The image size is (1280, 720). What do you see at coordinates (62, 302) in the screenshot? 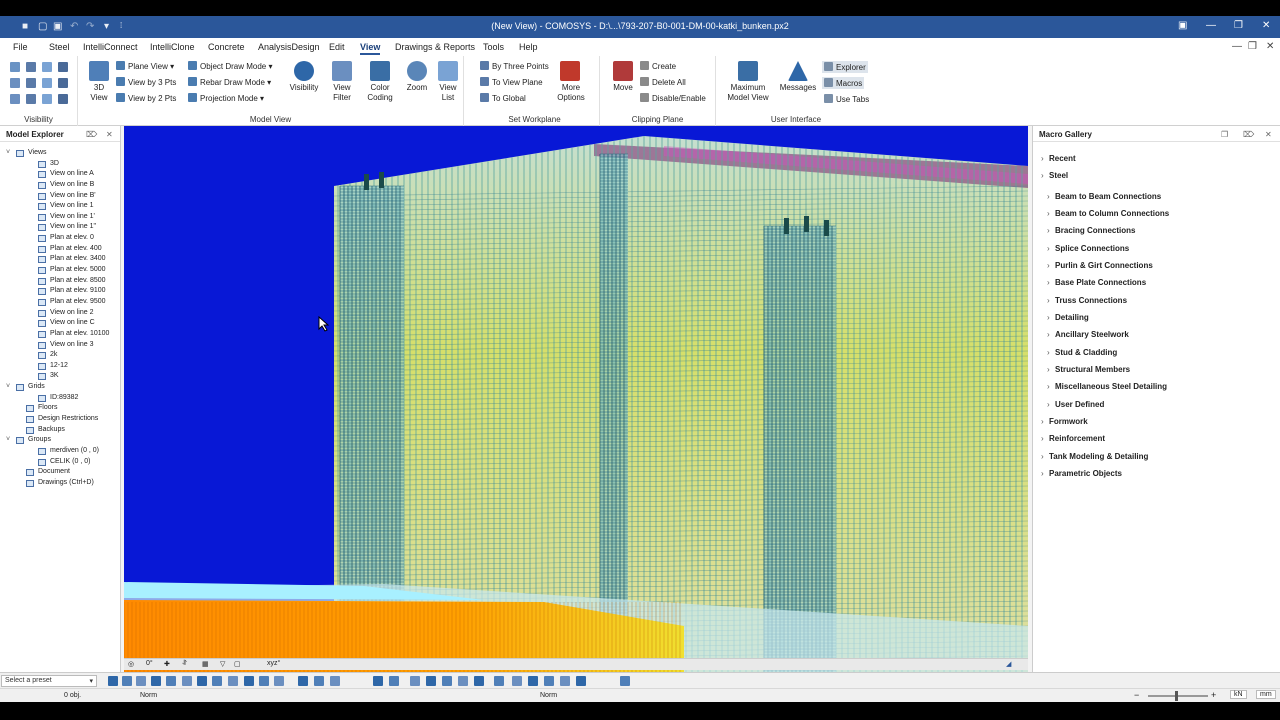
I see `tree-node: Plan at elev. 9500` at bounding box center [62, 302].